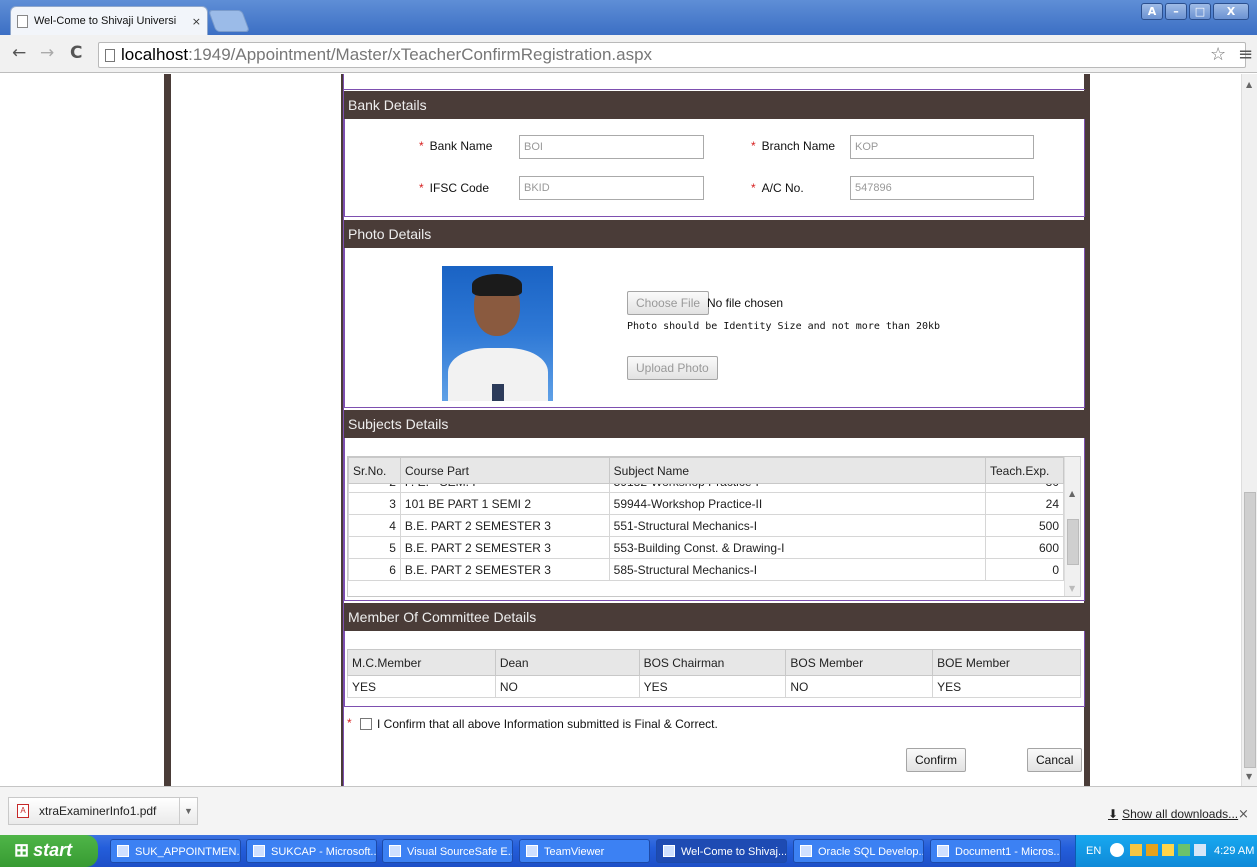 The image size is (1257, 867). I want to click on acno-label: * A/C No., so click(777, 188).